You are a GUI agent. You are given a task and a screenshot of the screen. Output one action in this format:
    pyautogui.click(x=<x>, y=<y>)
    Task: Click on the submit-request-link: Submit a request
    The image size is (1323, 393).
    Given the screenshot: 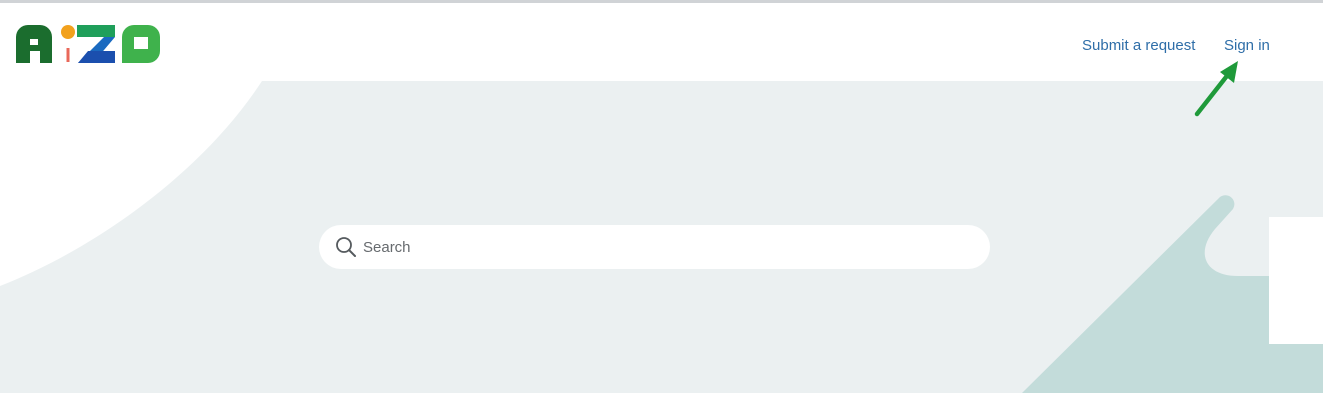 What is the action you would take?
    pyautogui.click(x=1138, y=45)
    